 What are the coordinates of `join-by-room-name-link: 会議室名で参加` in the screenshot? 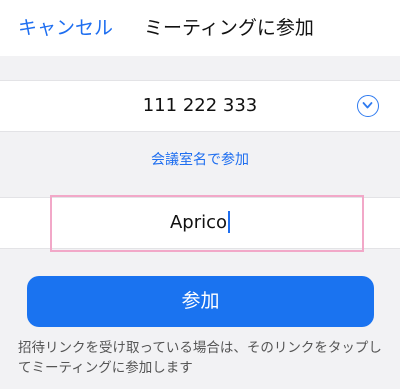 It's located at (200, 160).